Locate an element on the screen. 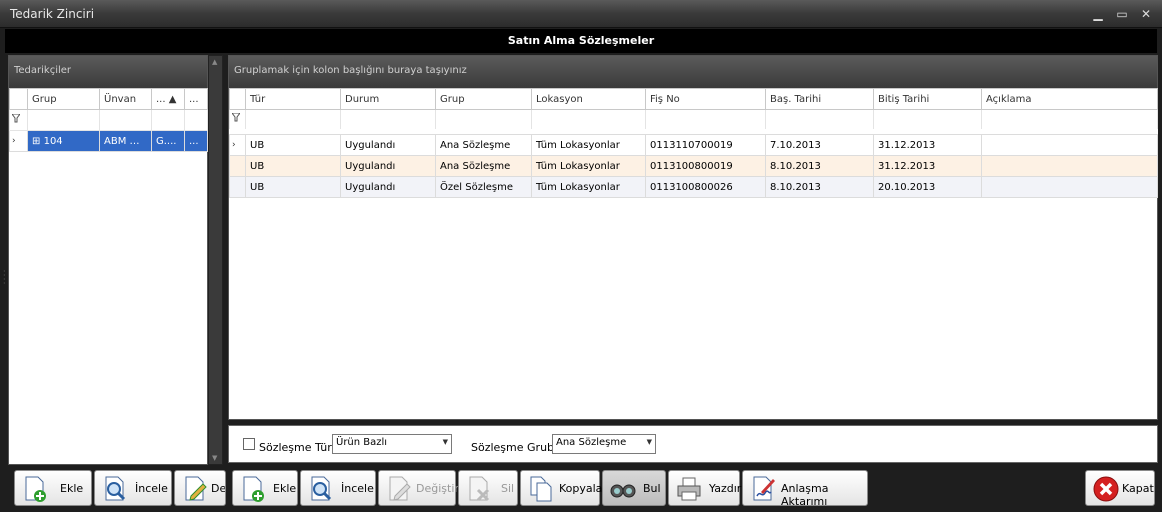  left-add-button: Ekle is located at coordinates (53, 488).